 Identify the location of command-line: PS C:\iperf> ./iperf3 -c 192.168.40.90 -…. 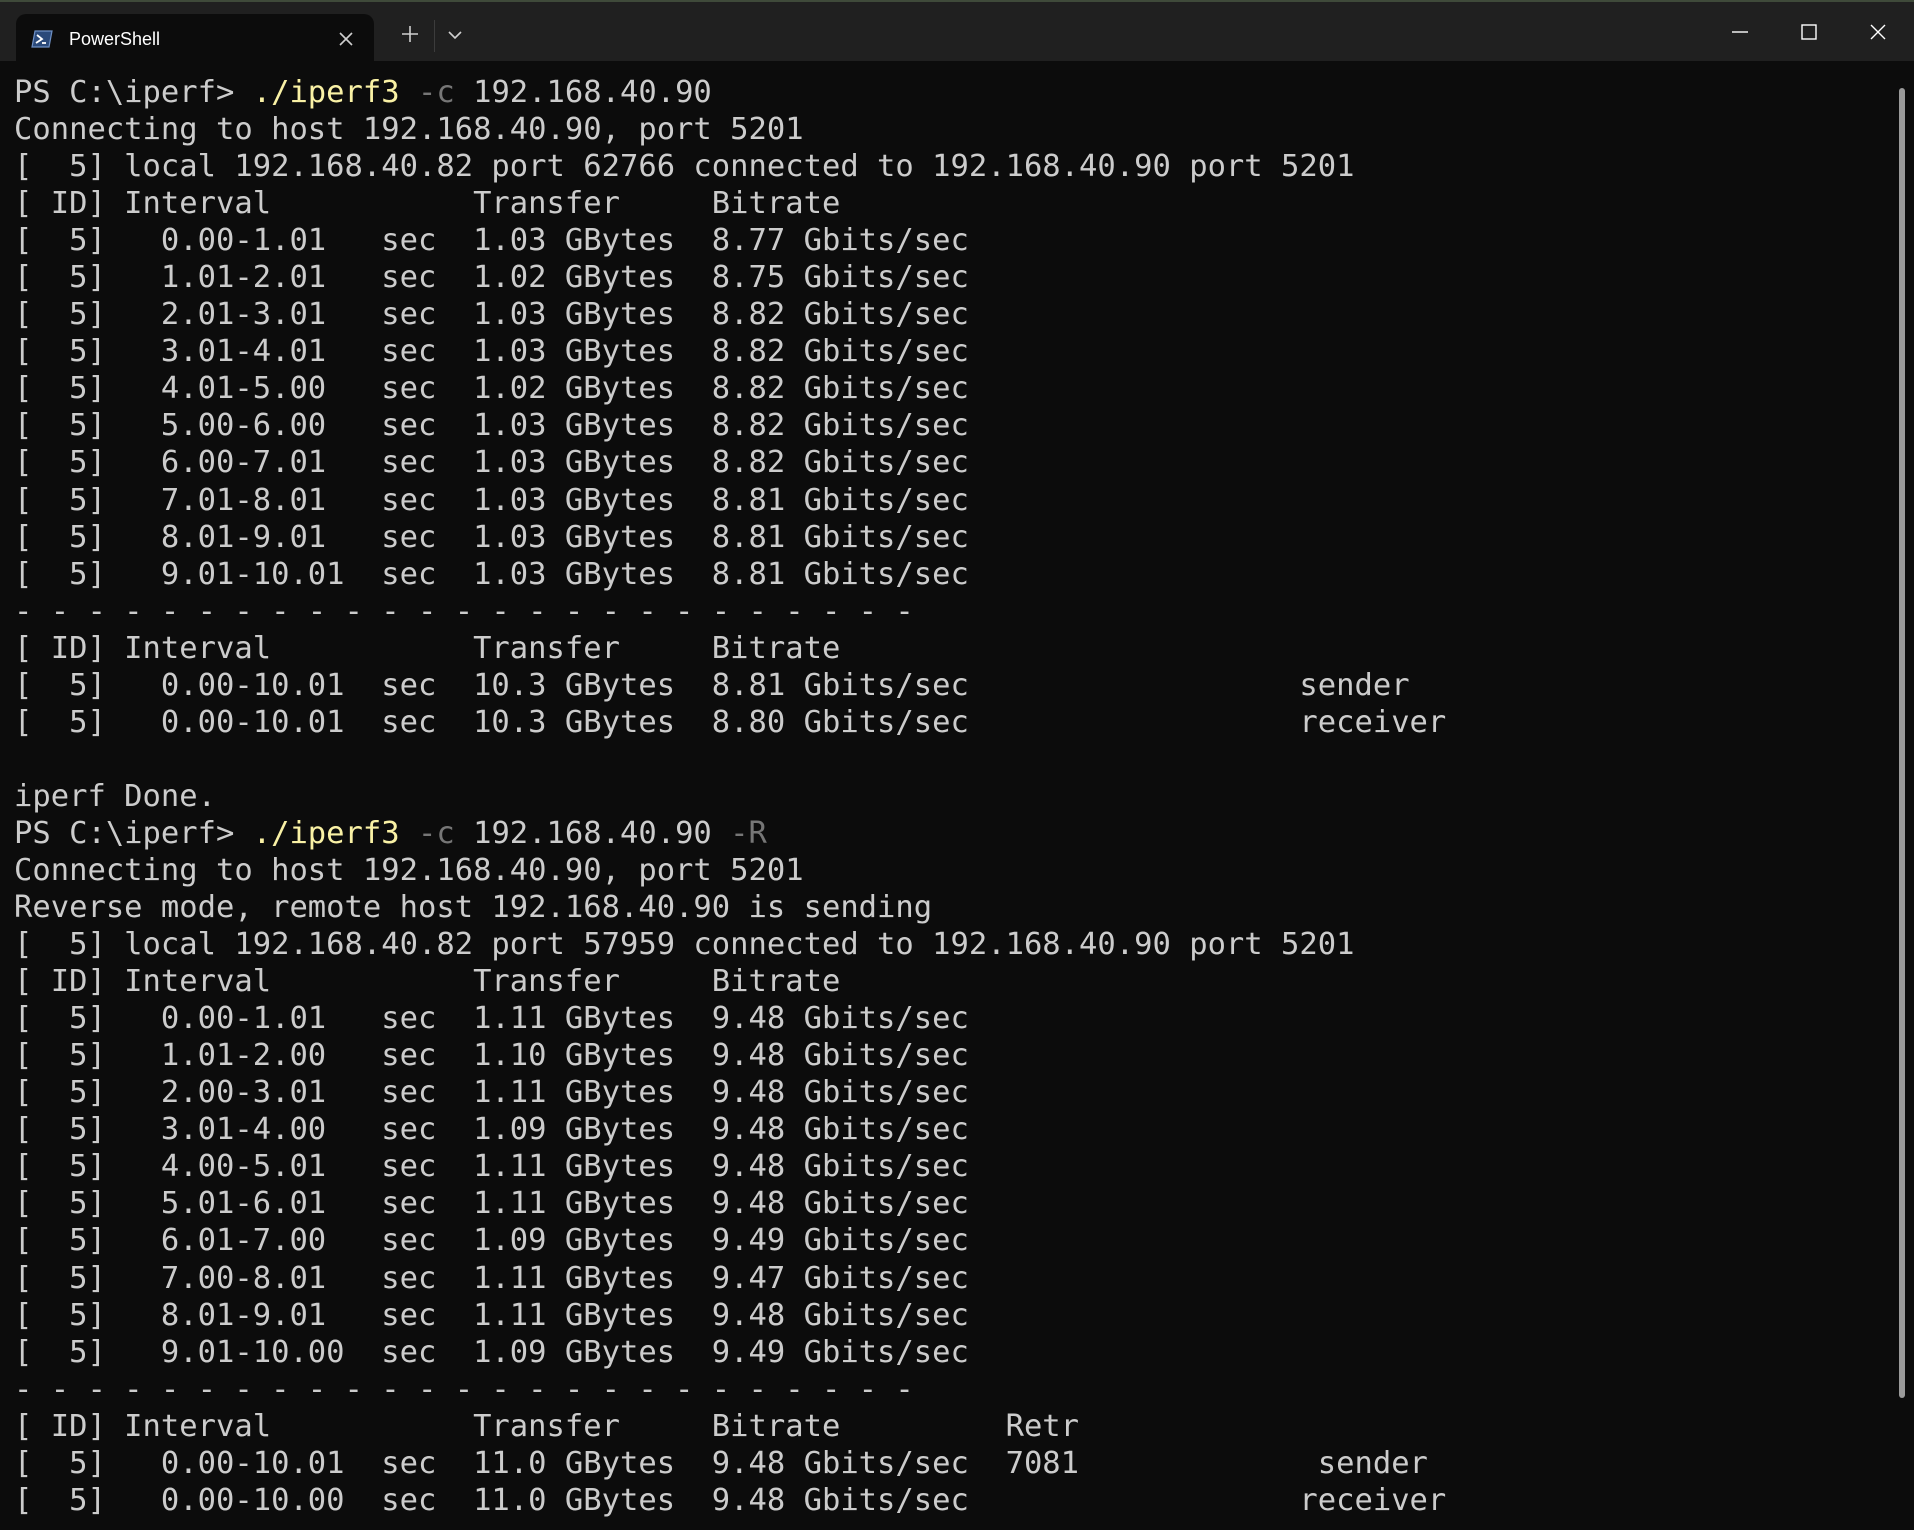
(954, 833).